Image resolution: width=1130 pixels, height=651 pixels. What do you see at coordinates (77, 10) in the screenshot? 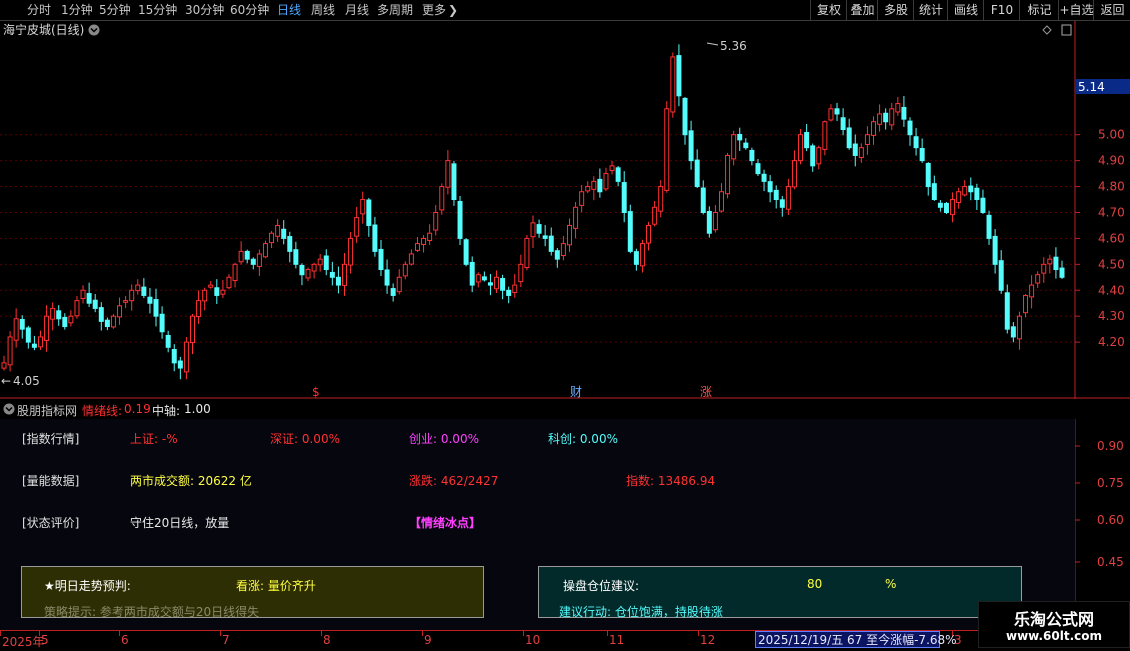
I see `tab-period-1: 1分钟` at bounding box center [77, 10].